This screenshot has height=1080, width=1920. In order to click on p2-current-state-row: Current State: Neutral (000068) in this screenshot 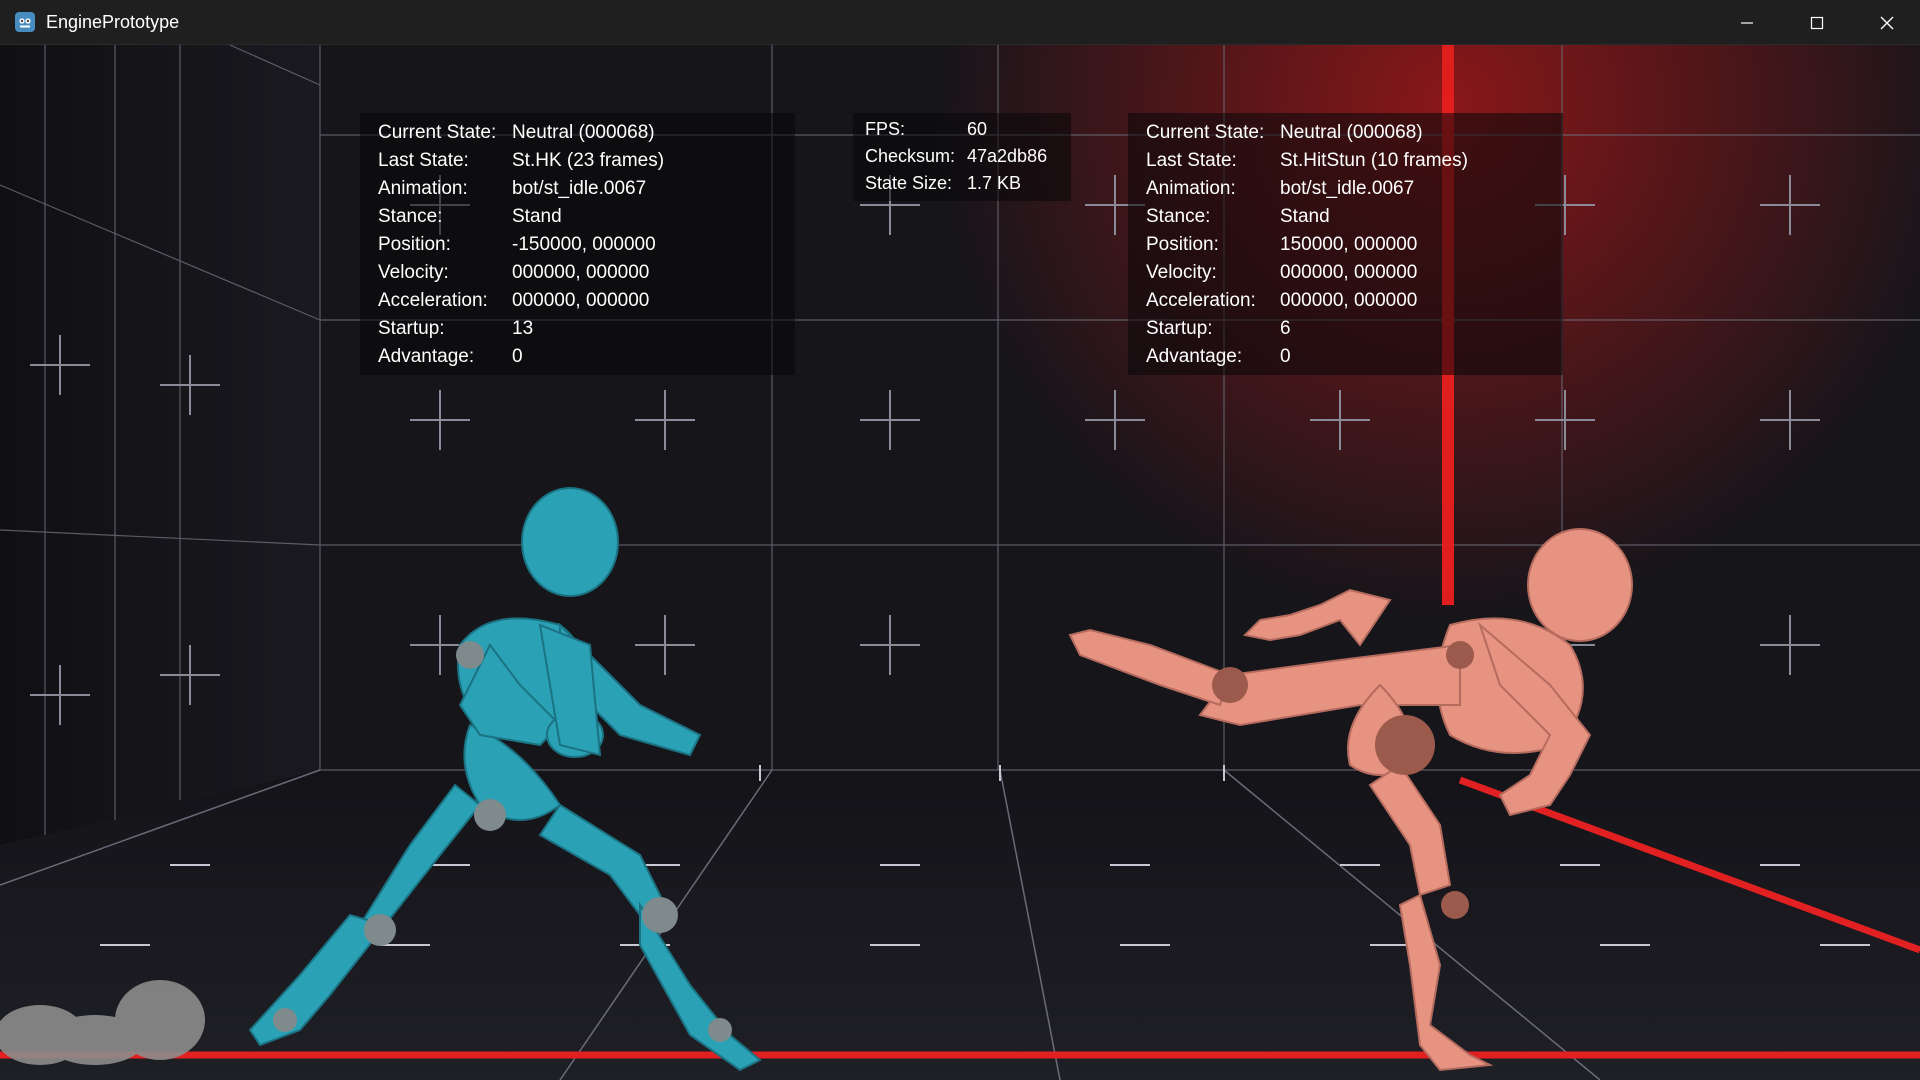, I will do `click(1345, 133)`.